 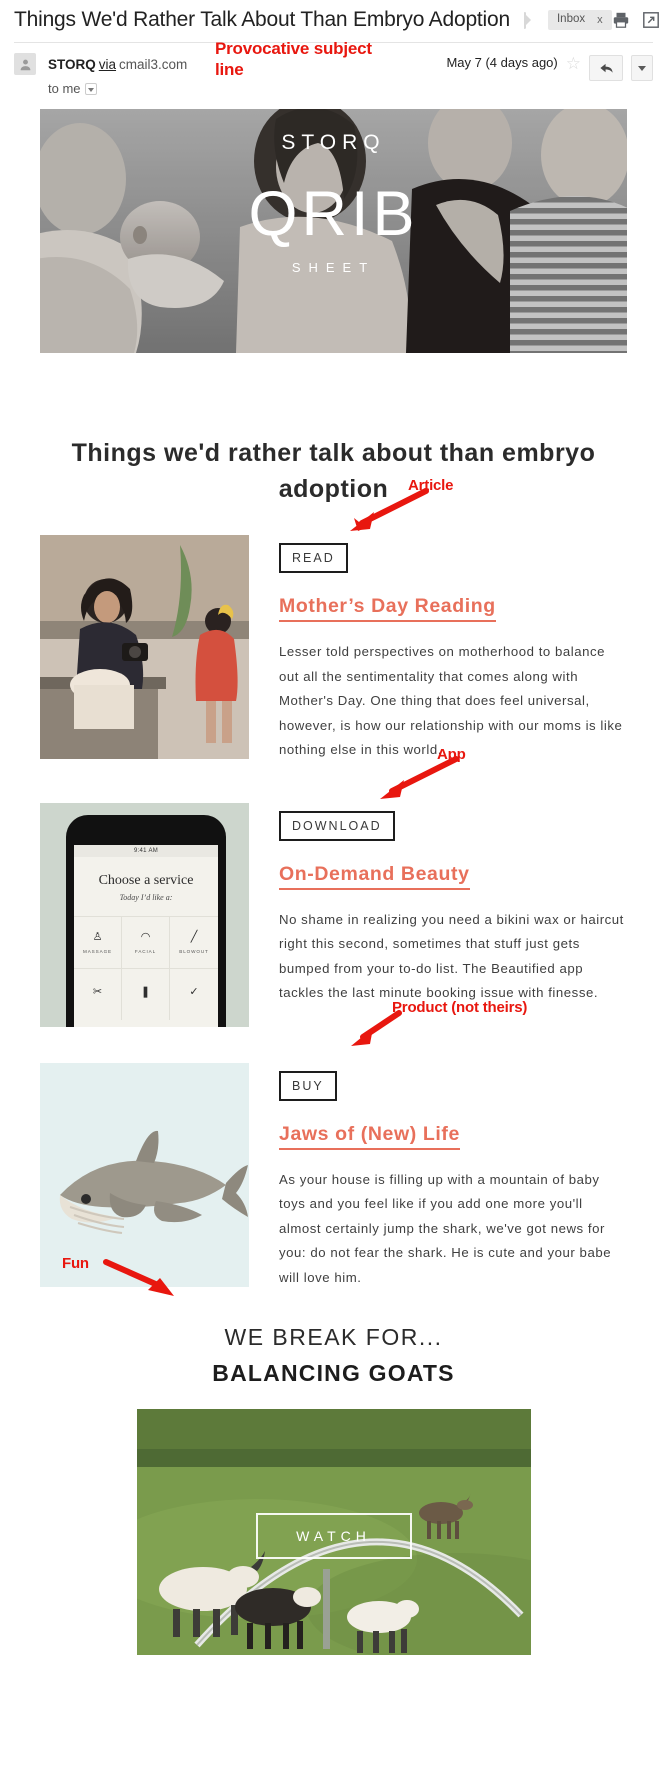 I want to click on annotation-arrow-app, so click(x=419, y=777).